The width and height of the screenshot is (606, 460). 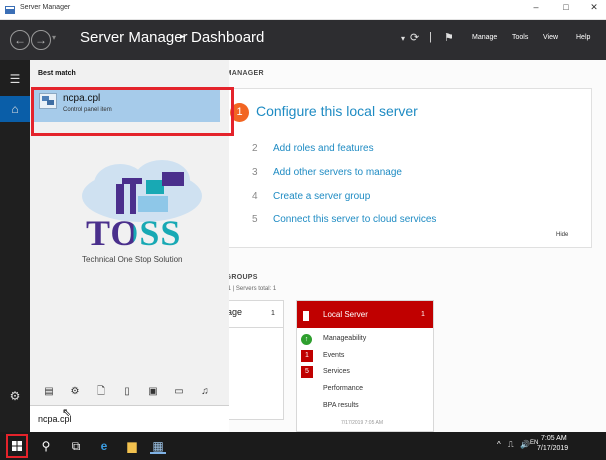 What do you see at coordinates (499, 444) in the screenshot?
I see `tray-overflow-icon: ^` at bounding box center [499, 444].